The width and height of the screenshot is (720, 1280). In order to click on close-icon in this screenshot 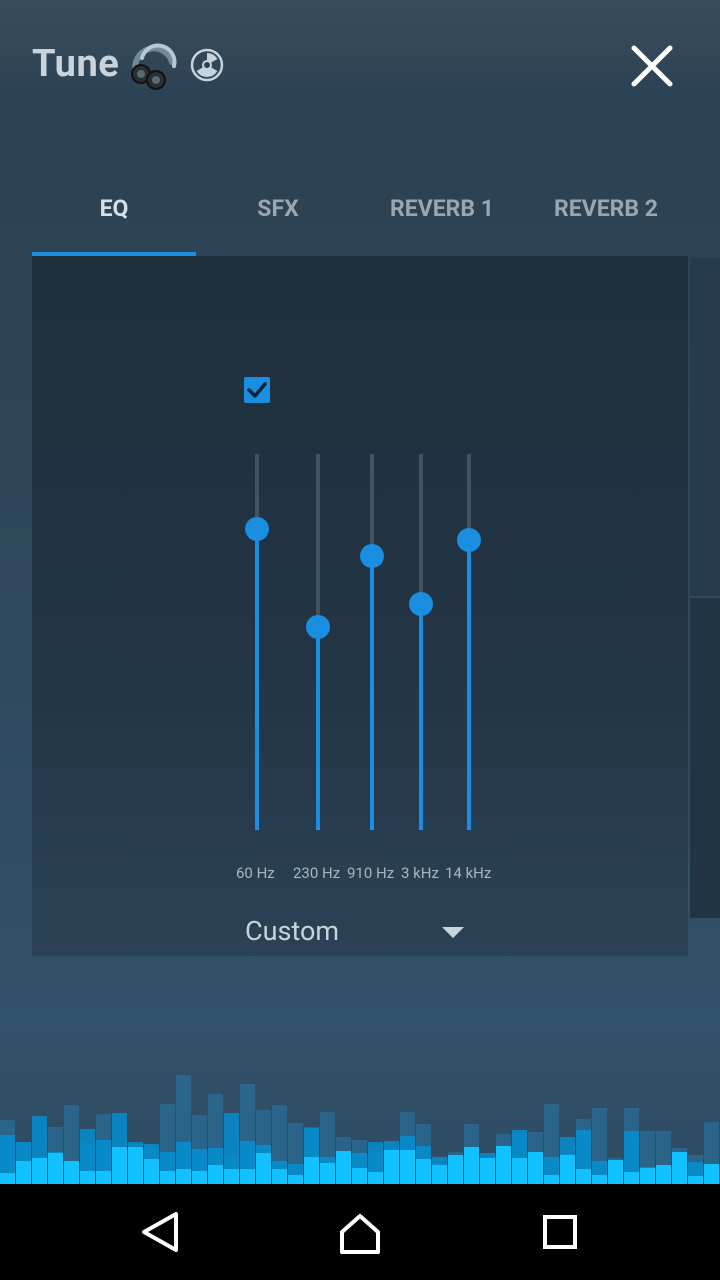, I will do `click(652, 66)`.